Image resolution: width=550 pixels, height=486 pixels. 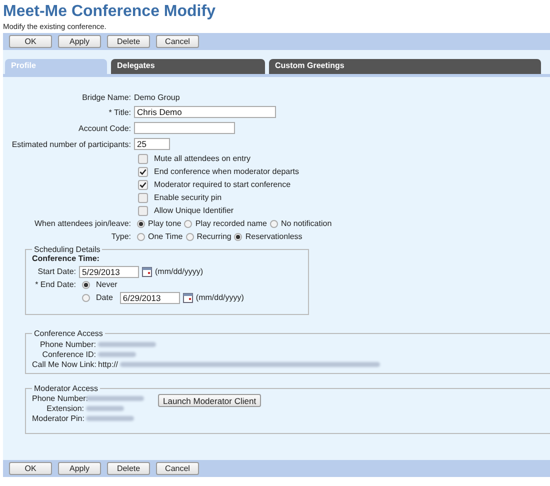 What do you see at coordinates (306, 223) in the screenshot?
I see `radio-label: No notification` at bounding box center [306, 223].